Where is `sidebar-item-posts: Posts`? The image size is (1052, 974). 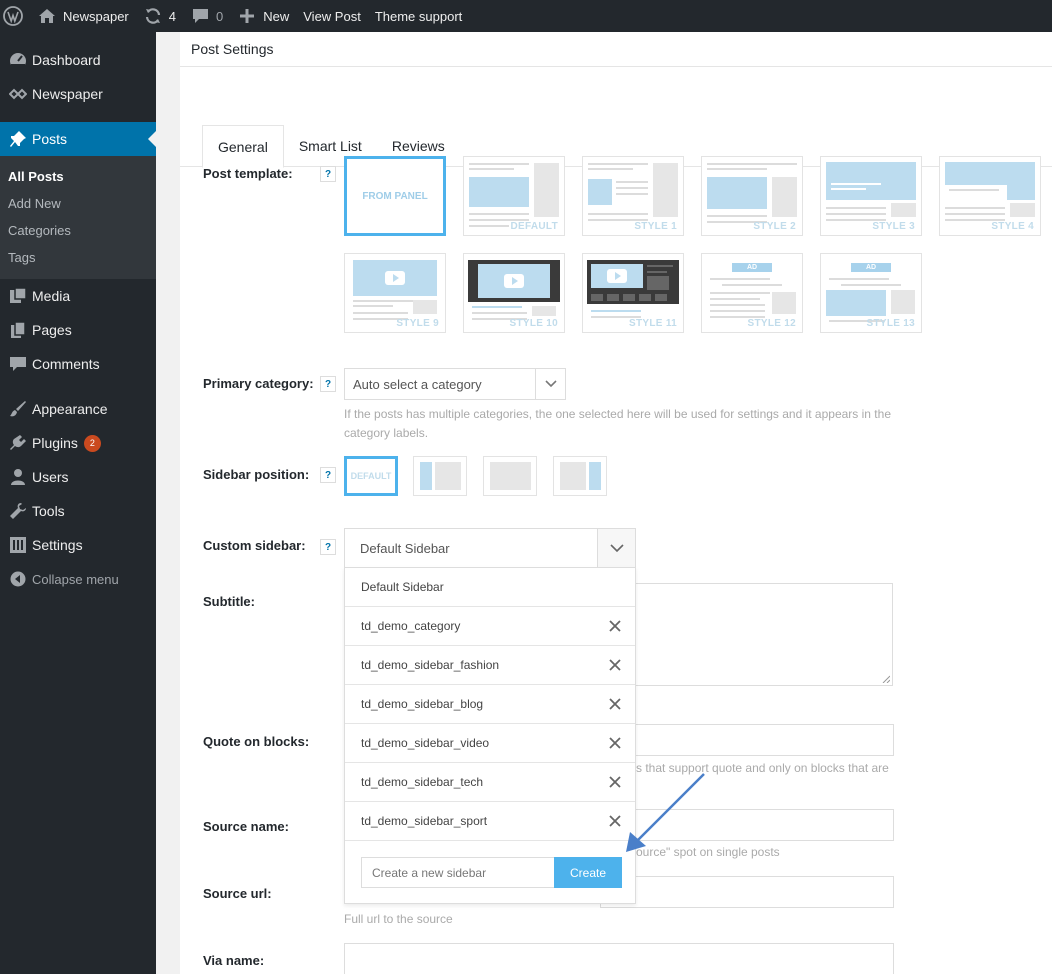 sidebar-item-posts: Posts is located at coordinates (78, 139).